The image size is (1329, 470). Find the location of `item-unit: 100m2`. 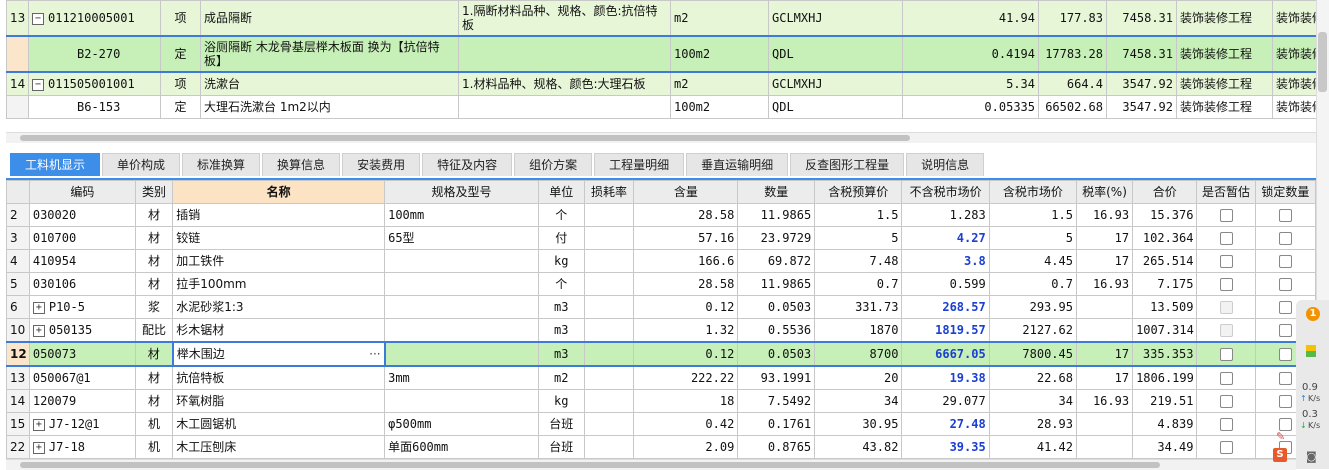

item-unit: 100m2 is located at coordinates (719, 107).